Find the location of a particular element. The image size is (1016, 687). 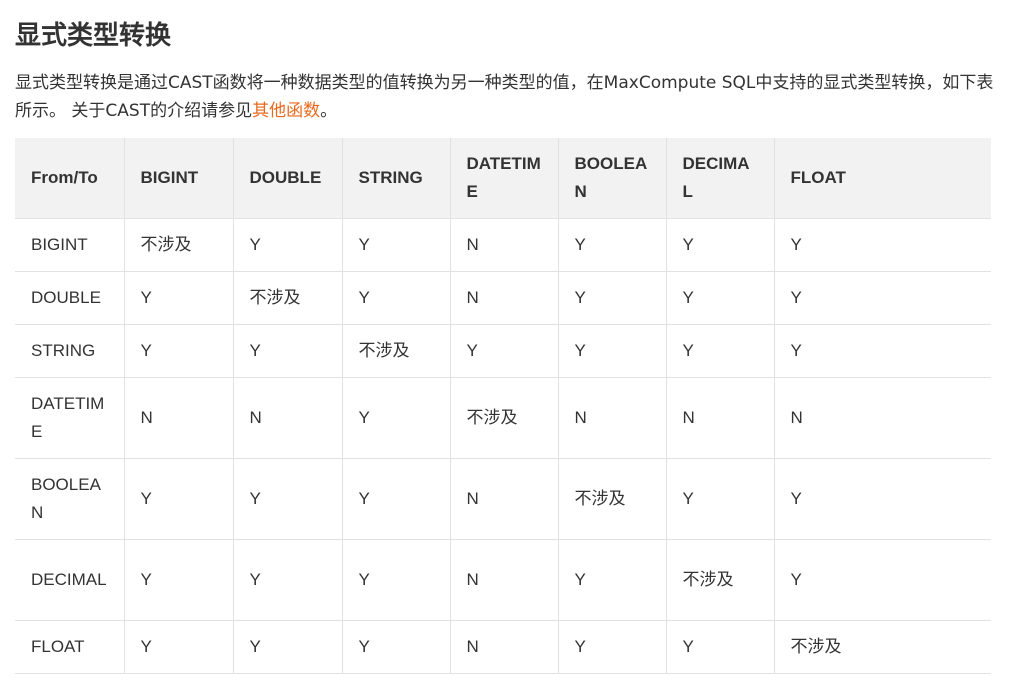

table-row: BOOLEAN Y Y Y N 不涉及 Y Y is located at coordinates (503, 499).